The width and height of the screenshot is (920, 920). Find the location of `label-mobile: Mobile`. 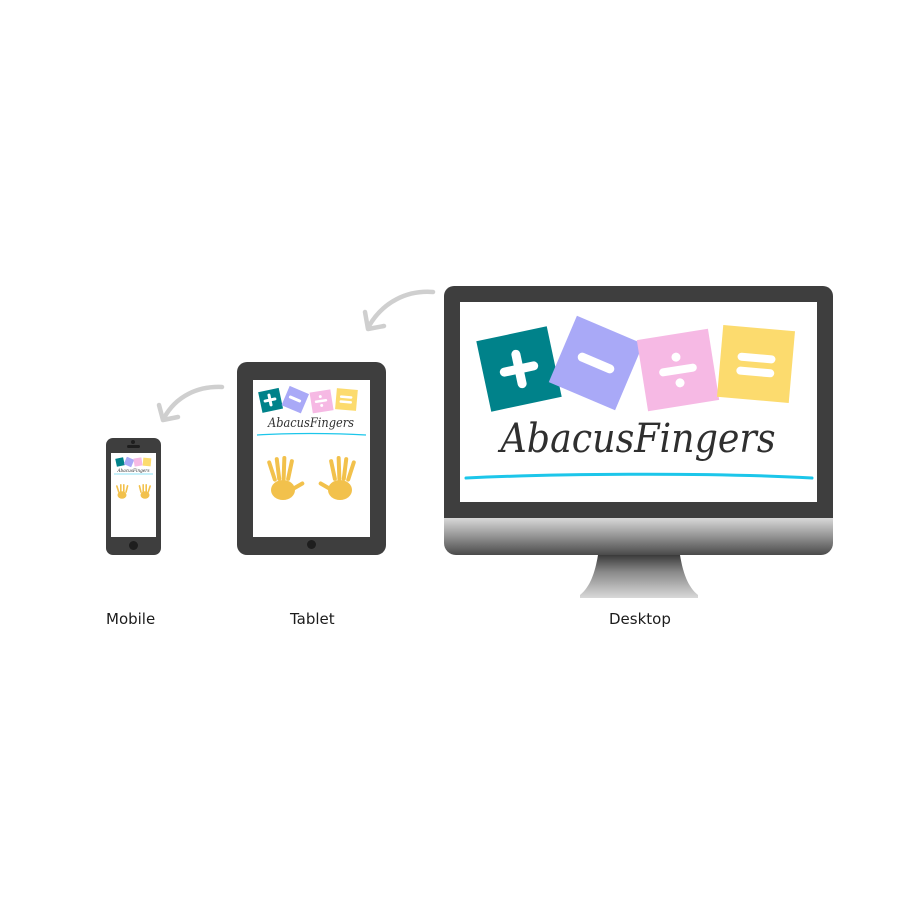

label-mobile: Mobile is located at coordinates (131, 619).